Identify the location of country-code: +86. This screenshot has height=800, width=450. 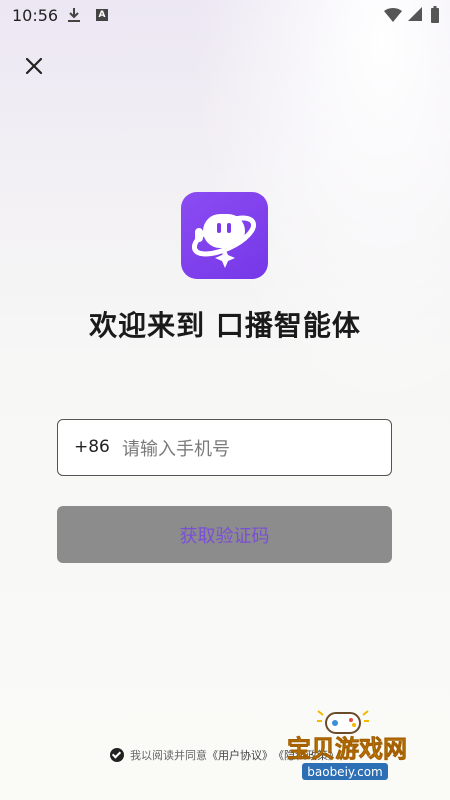
(92, 447).